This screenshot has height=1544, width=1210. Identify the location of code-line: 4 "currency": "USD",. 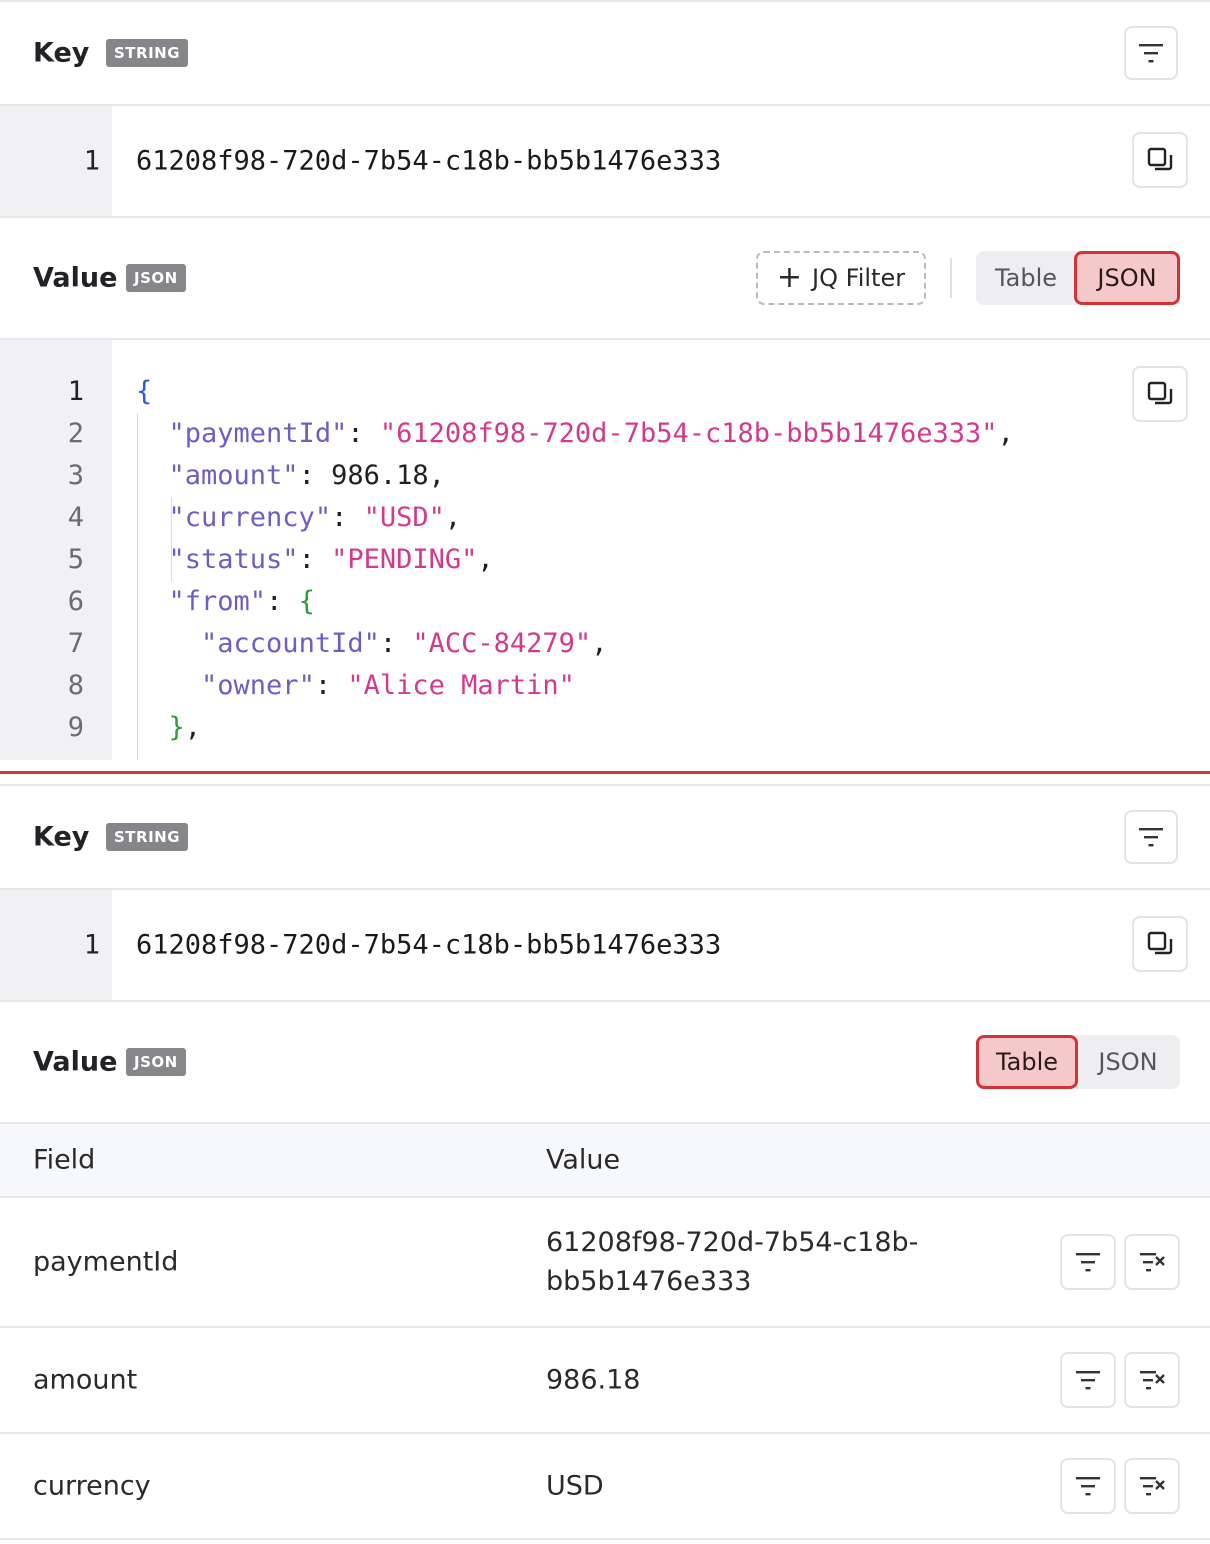
(605, 518).